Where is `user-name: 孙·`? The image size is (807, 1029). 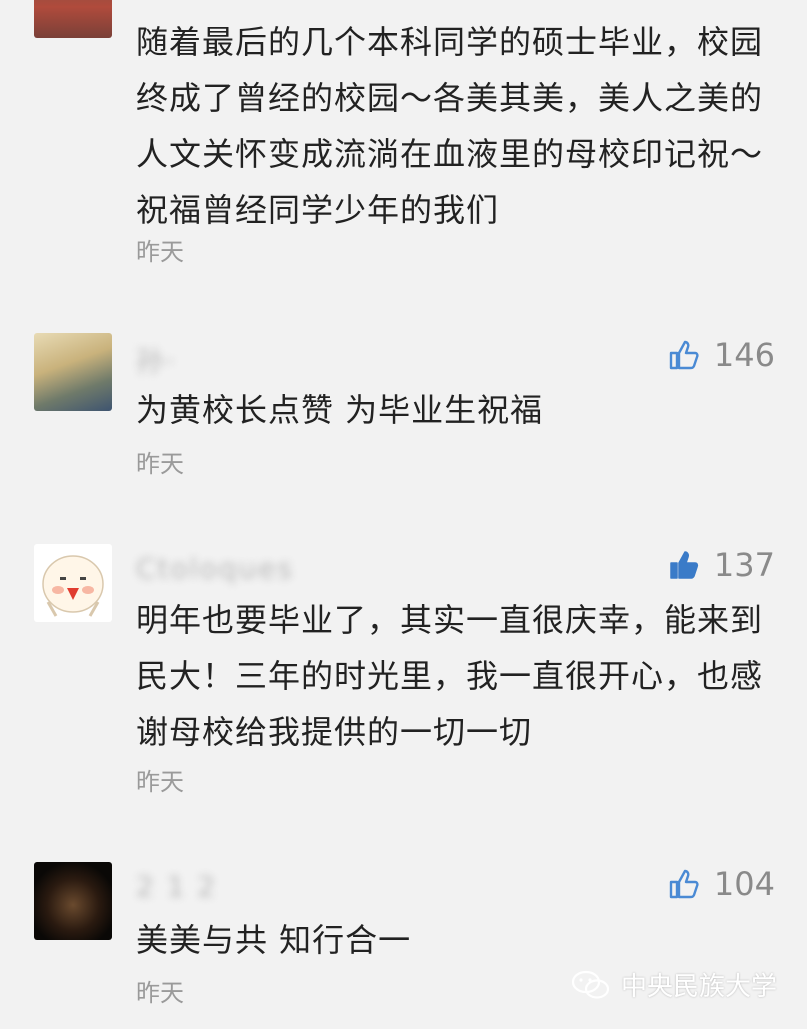 user-name: 孙· is located at coordinates (156, 359).